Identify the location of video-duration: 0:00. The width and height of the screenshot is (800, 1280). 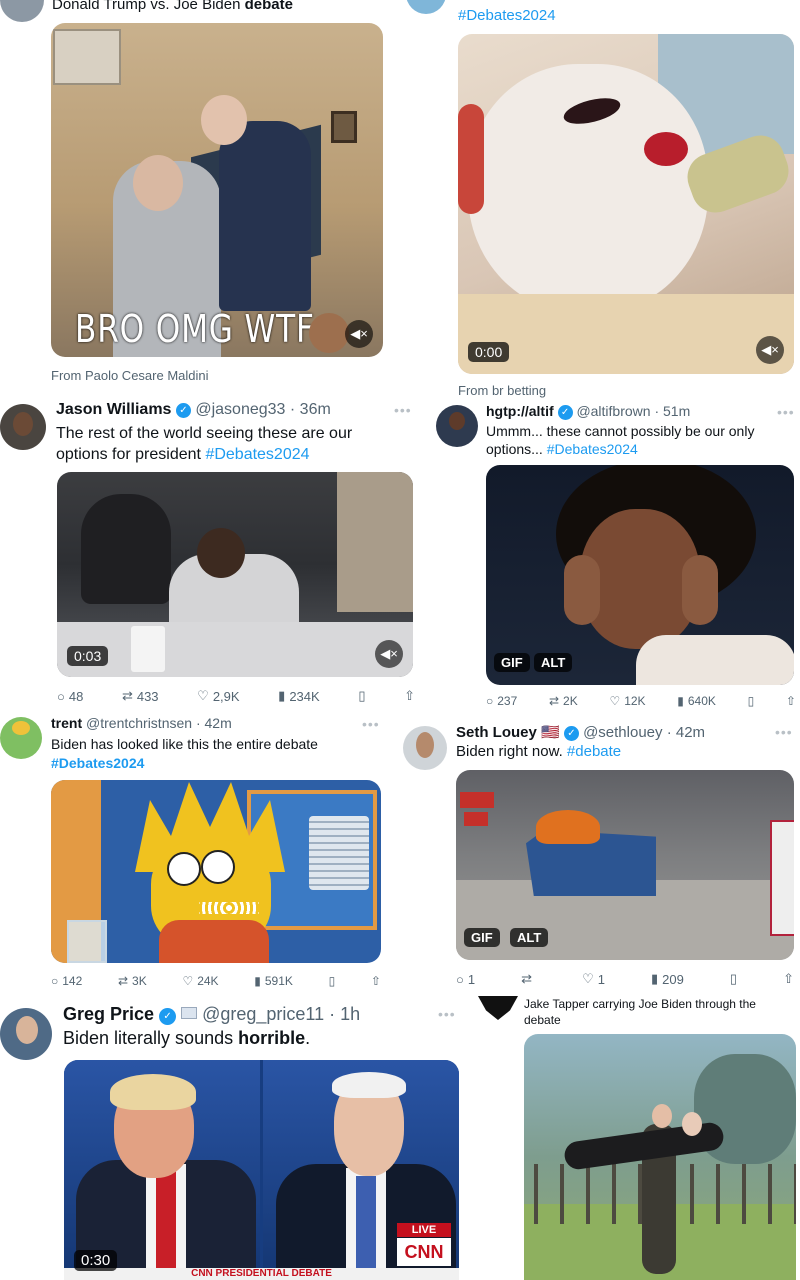
(489, 352).